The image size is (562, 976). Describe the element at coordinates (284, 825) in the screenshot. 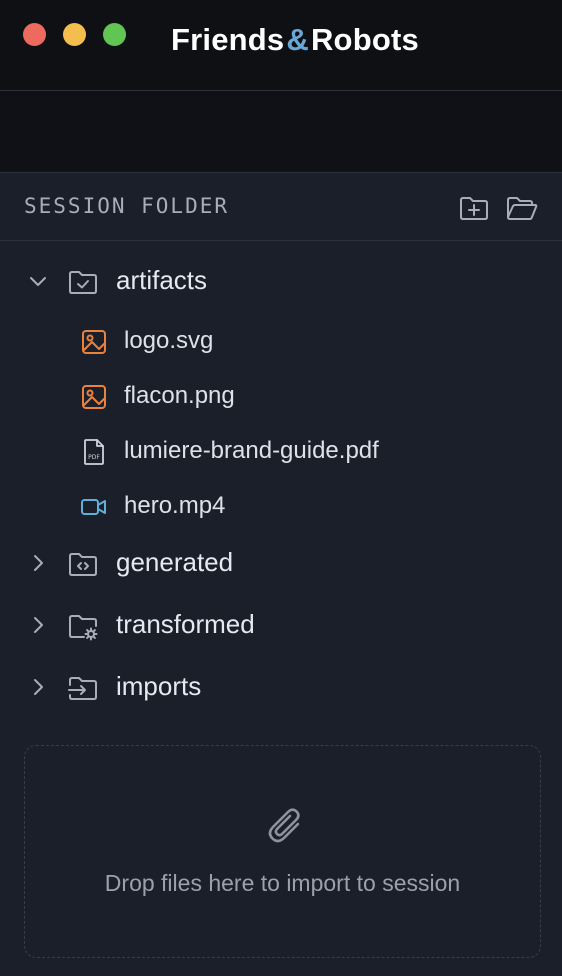

I see `paperclip-icon` at that location.